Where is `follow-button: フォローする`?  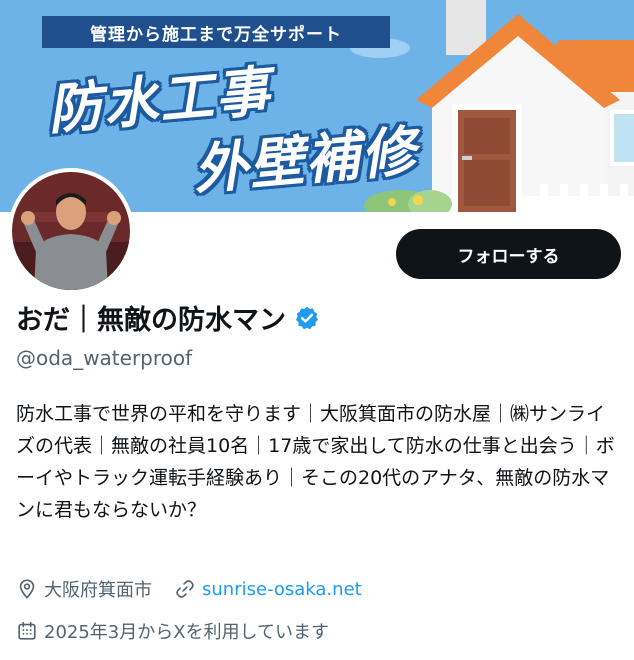
follow-button: フォローする is located at coordinates (508, 254).